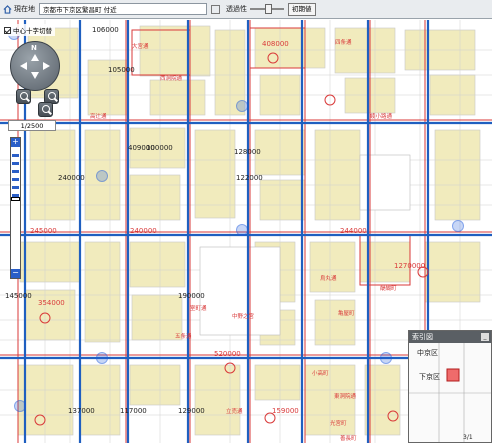  What do you see at coordinates (191, 411) in the screenshot?
I see `map-label: 129000` at bounding box center [191, 411].